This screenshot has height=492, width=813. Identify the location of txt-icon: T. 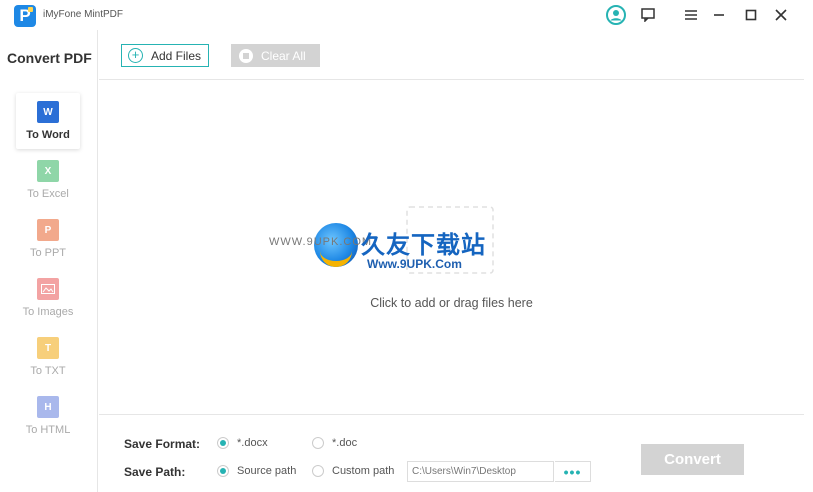
(48, 348).